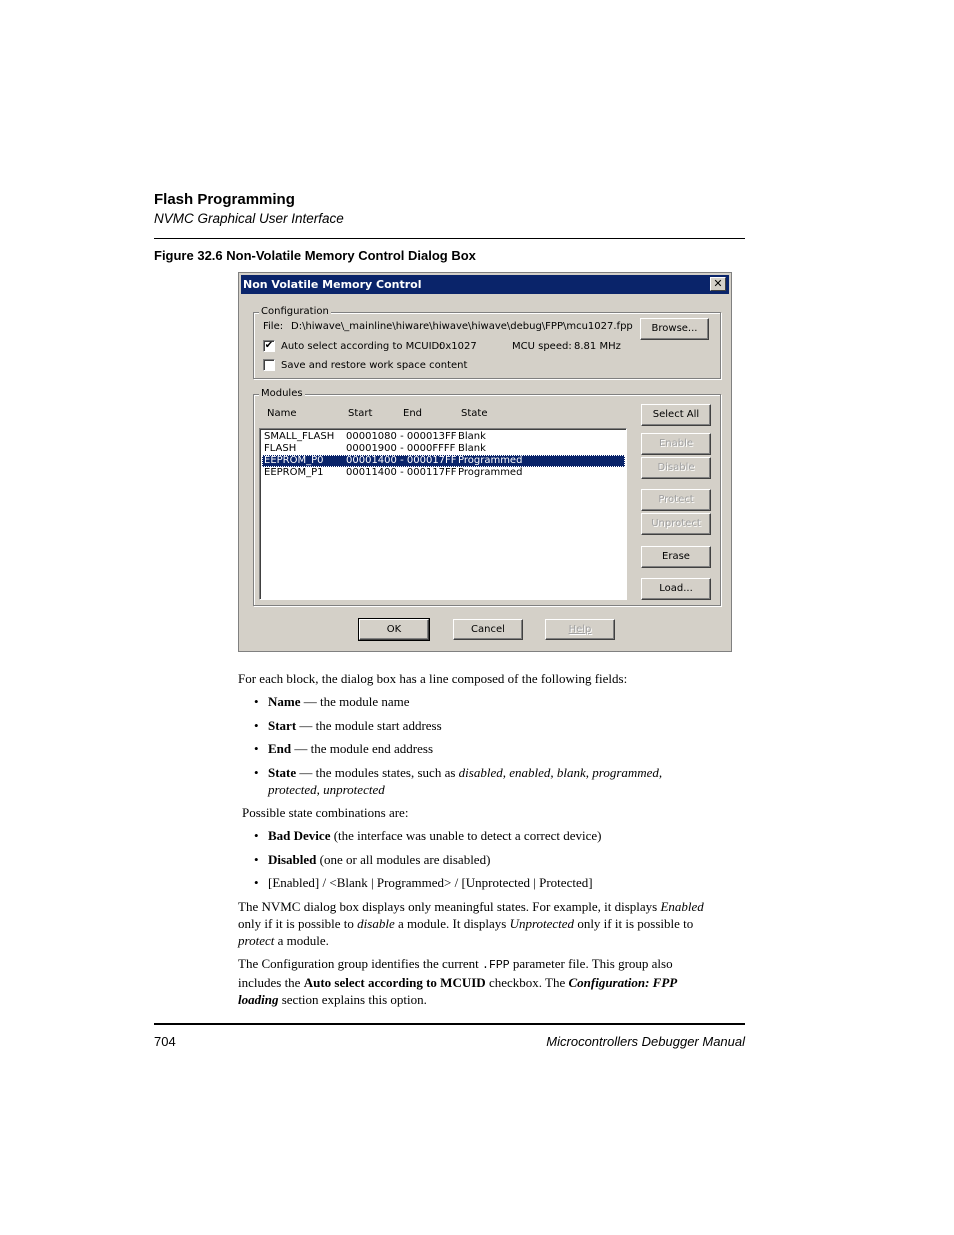 This screenshot has width=954, height=1235. I want to click on column-header-start: Start, so click(360, 413).